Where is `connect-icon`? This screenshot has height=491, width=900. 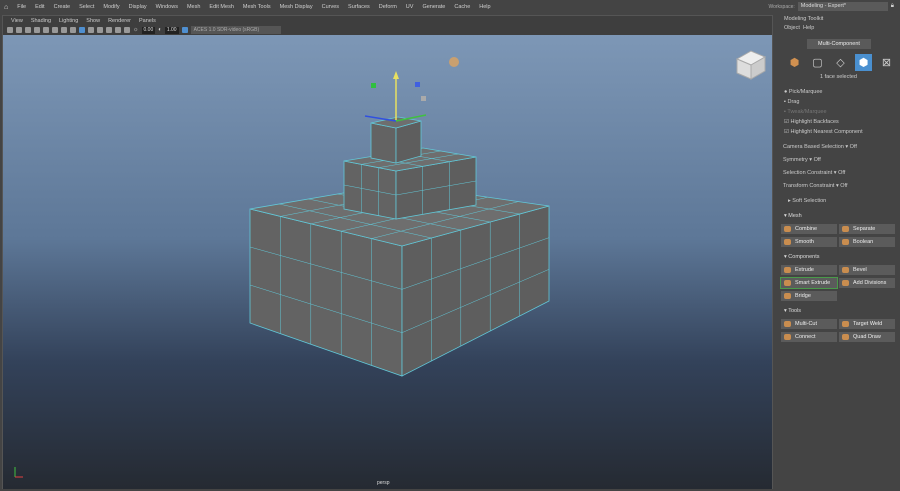 connect-icon is located at coordinates (787, 337).